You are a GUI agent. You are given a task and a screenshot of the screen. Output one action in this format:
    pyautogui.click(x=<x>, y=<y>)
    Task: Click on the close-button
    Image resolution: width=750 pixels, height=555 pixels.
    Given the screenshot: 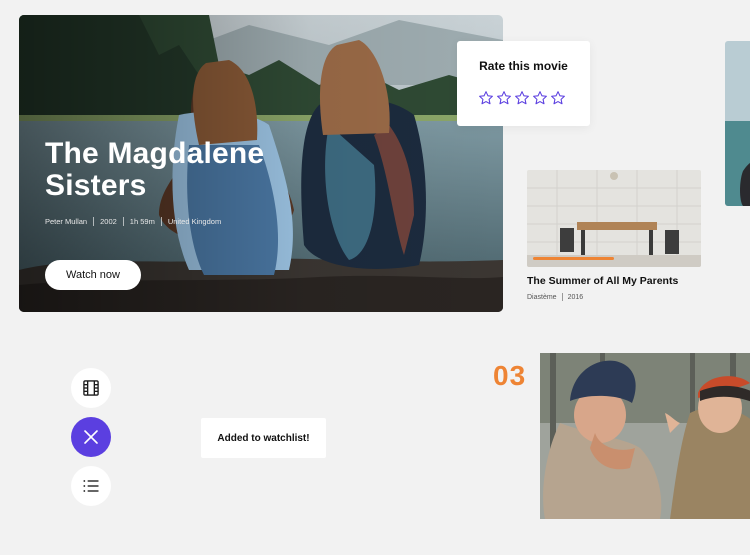 What is the action you would take?
    pyautogui.click(x=91, y=437)
    